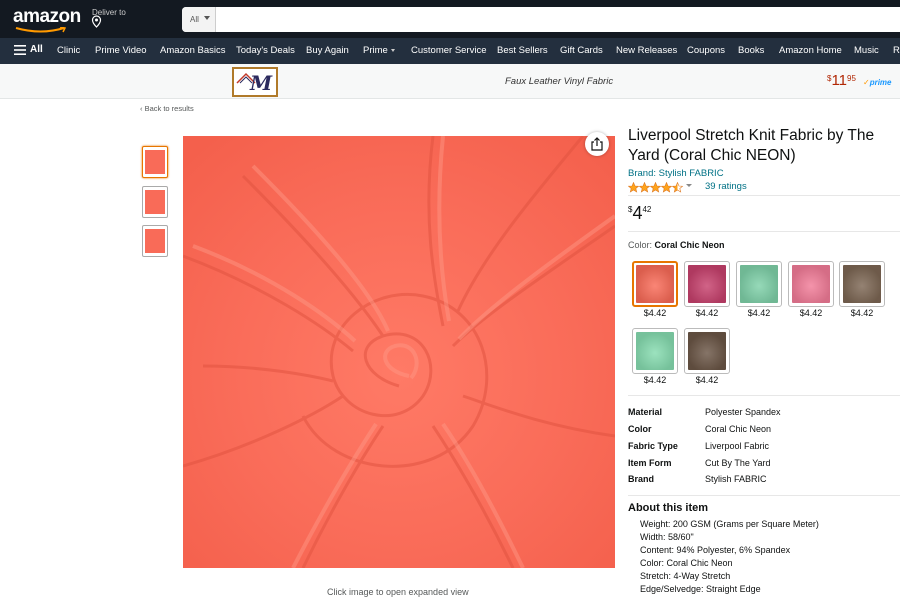  Describe the element at coordinates (68, 50) in the screenshot. I see `nav-link-clinic: Clinic` at that location.